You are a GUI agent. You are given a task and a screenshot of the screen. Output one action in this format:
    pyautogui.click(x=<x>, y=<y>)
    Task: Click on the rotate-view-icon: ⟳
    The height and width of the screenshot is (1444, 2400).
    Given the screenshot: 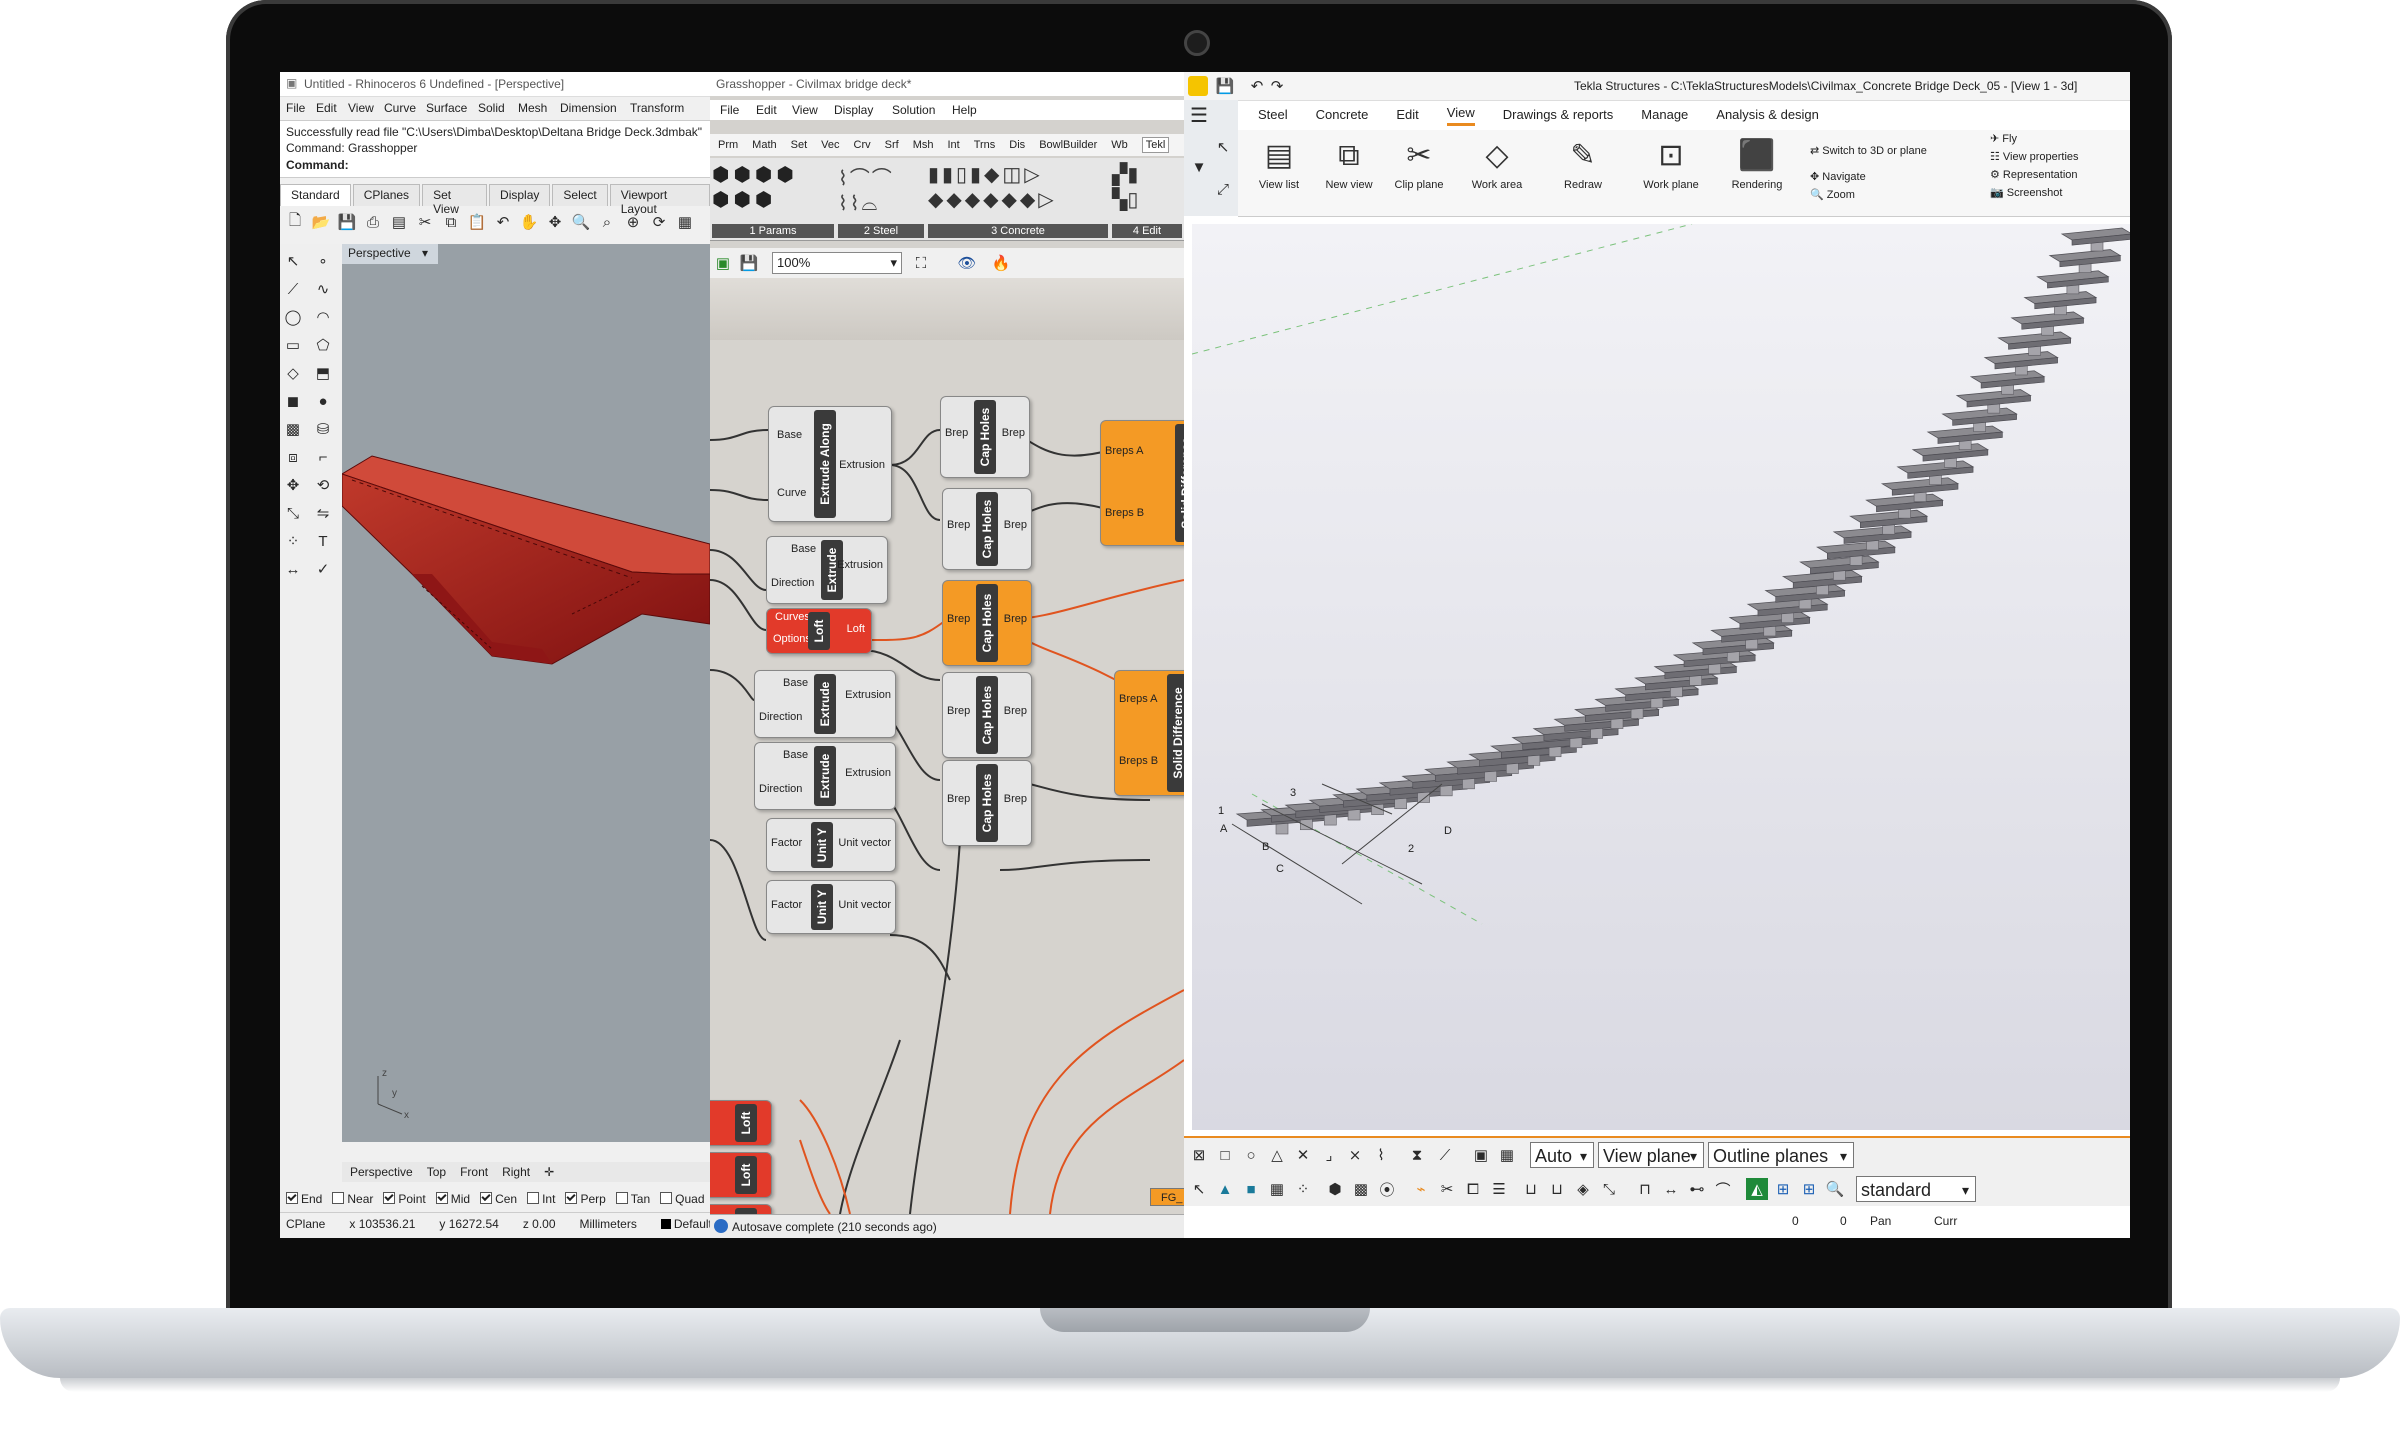 What is the action you would take?
    pyautogui.click(x=659, y=222)
    